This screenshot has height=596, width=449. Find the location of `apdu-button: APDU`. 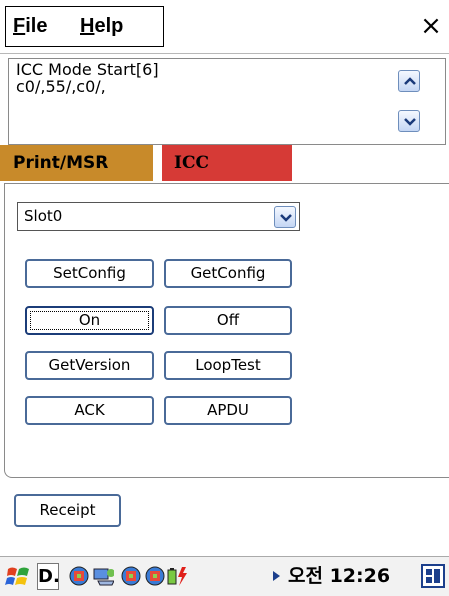

apdu-button: APDU is located at coordinates (228, 410).